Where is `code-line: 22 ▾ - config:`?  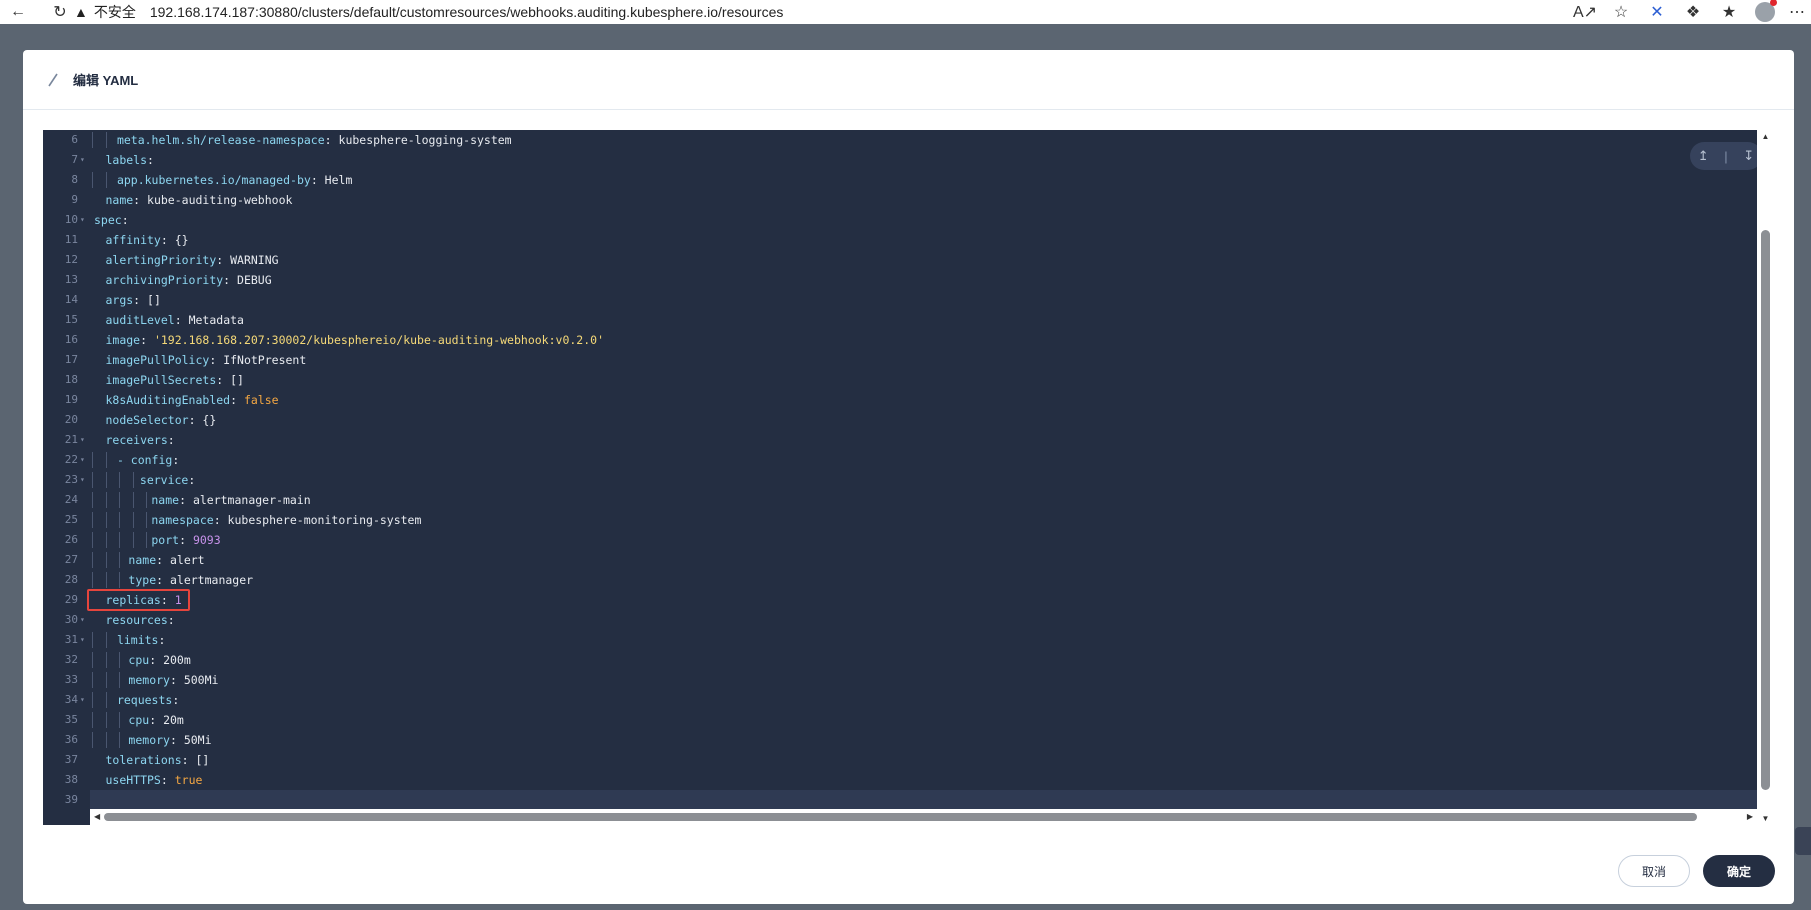
code-line: 22 ▾ - config: is located at coordinates (911, 460).